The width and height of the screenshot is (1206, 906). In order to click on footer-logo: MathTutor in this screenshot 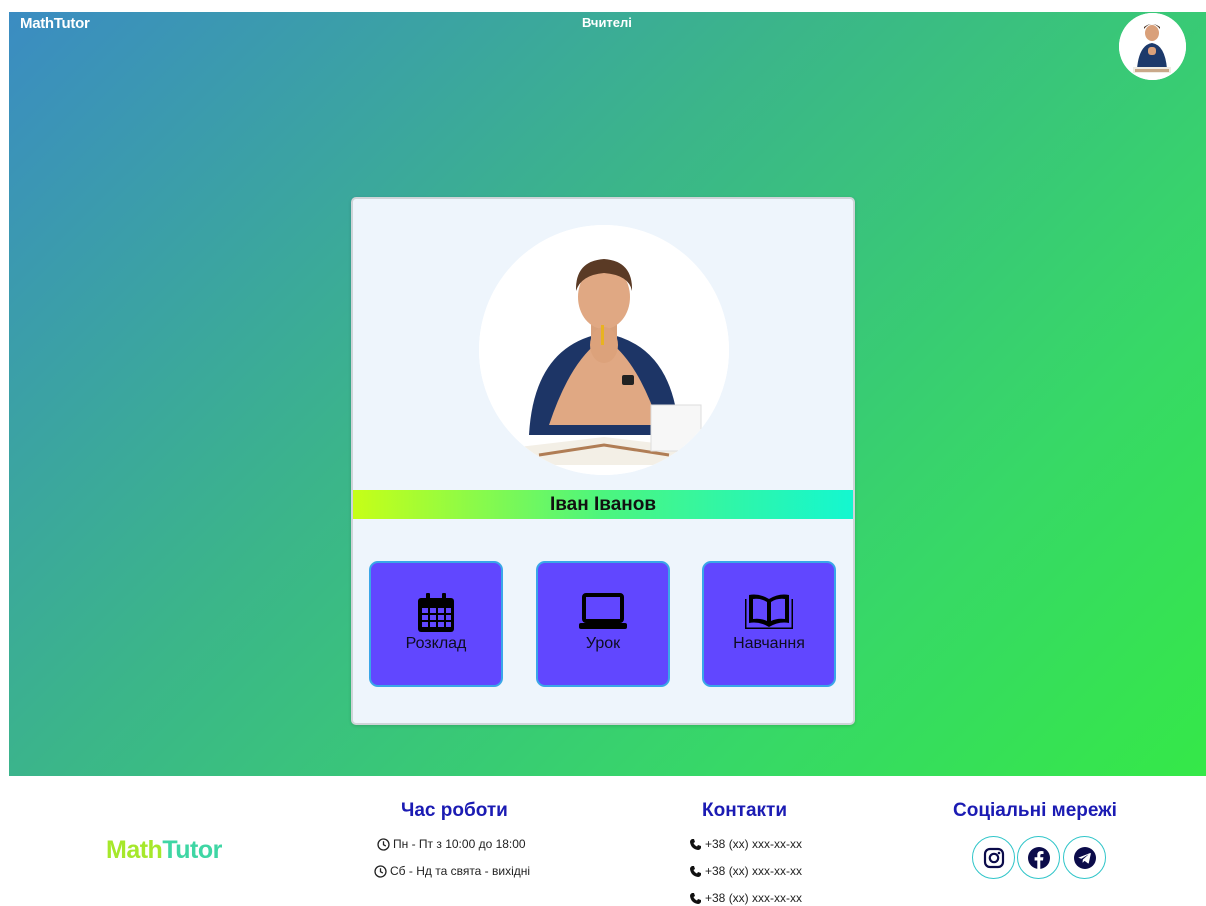, I will do `click(164, 850)`.